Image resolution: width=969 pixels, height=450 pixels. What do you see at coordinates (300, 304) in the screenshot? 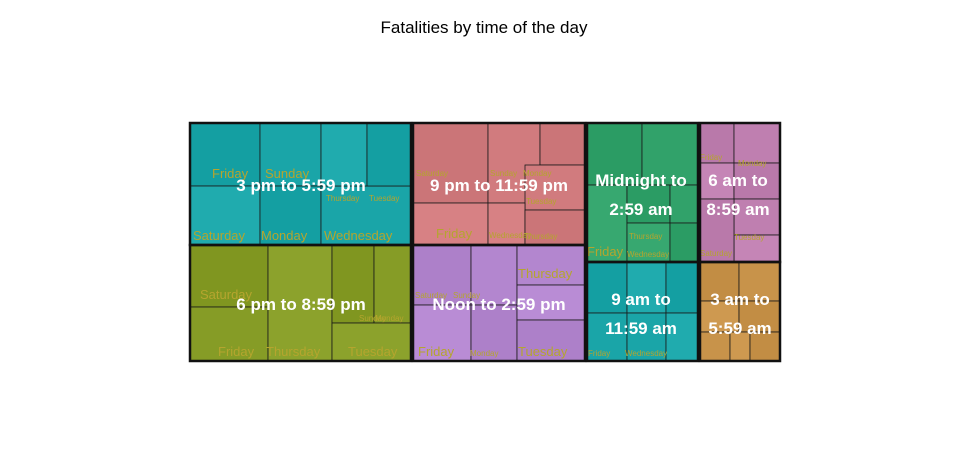
I see `group-label: 6 pm to 8:59 pm` at bounding box center [300, 304].